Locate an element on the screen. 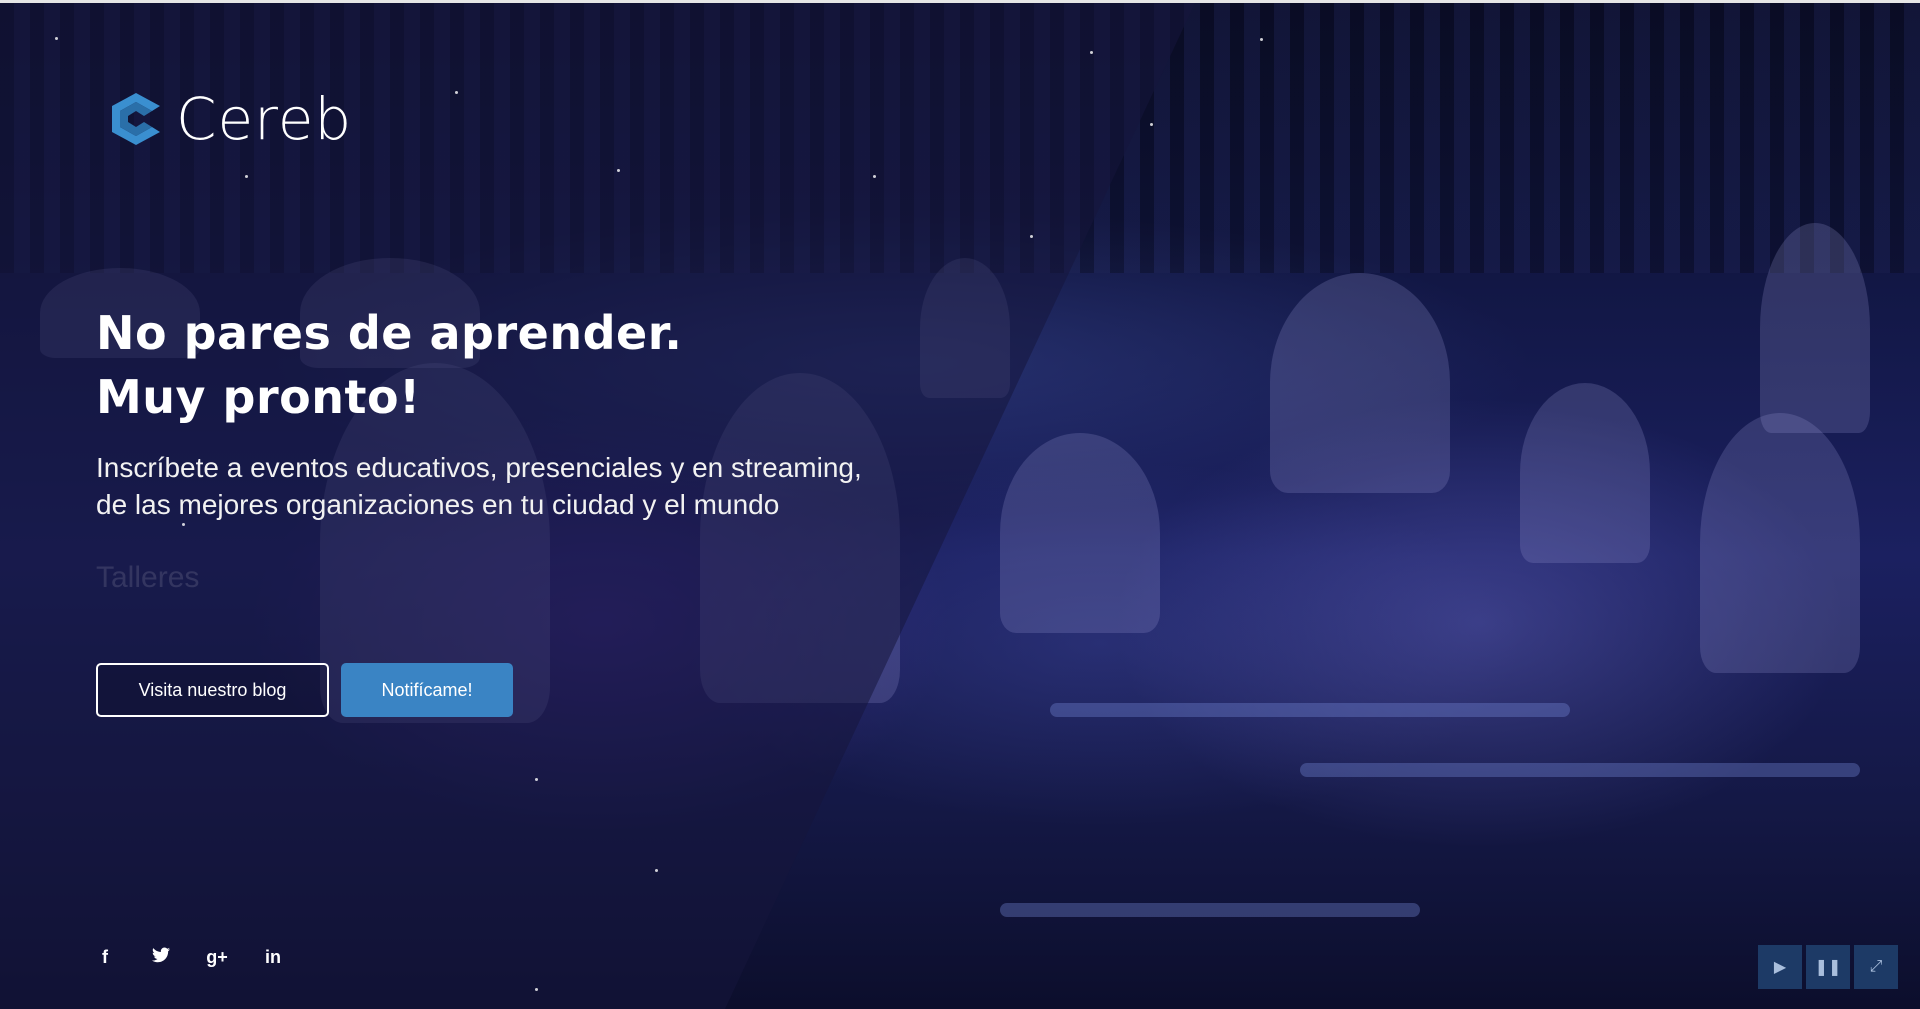  hero-buttons: Visita nuestro blog Notifícame! is located at coordinates (304, 690).